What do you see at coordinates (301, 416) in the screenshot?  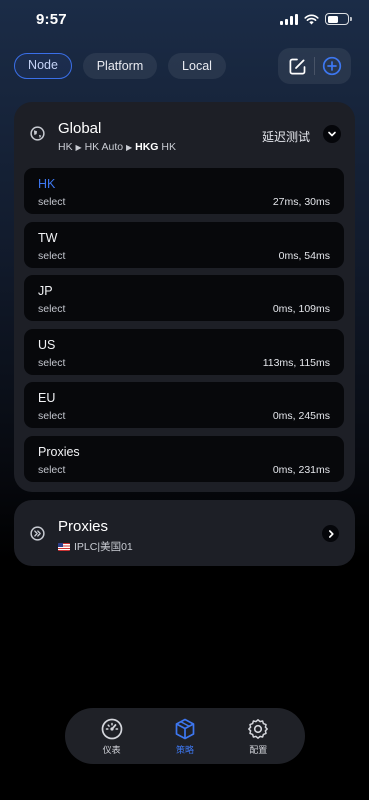 I see `node-latency: 0ms, 245ms` at bounding box center [301, 416].